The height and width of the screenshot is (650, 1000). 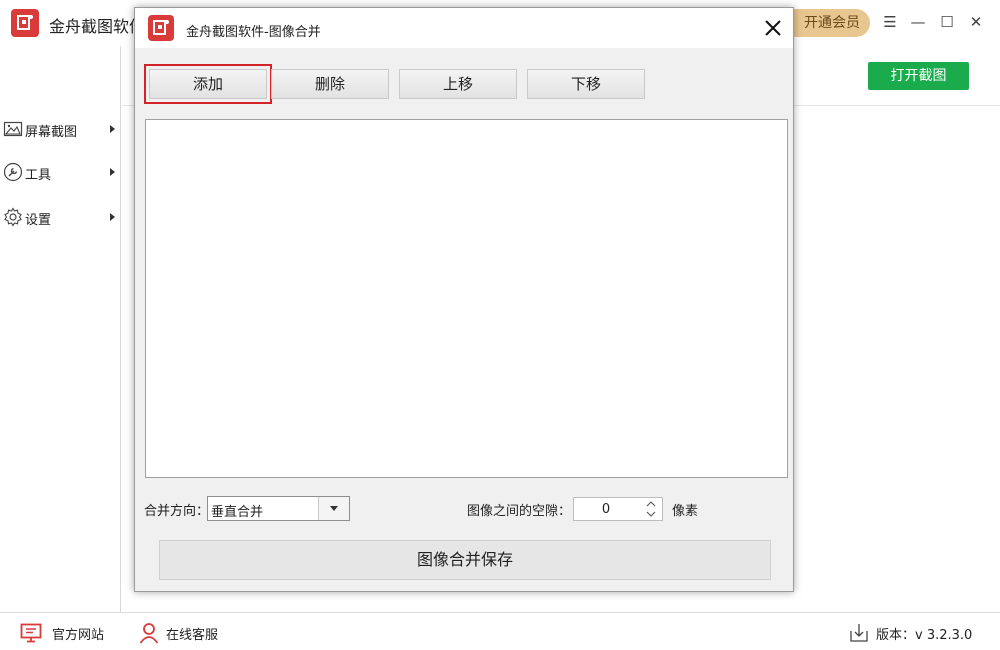 What do you see at coordinates (278, 508) in the screenshot?
I see `merge-direction-select: 垂直合并` at bounding box center [278, 508].